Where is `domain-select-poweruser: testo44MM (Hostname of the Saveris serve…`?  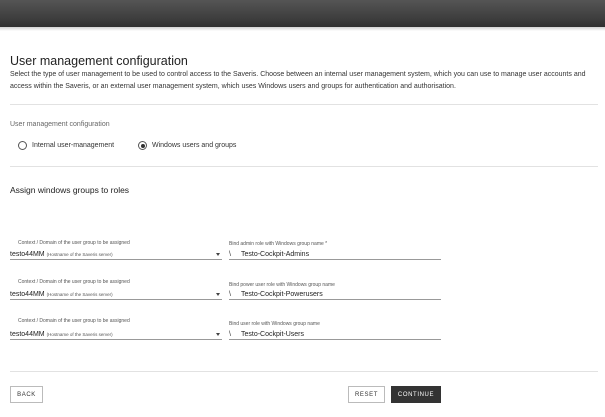 domain-select-poweruser: testo44MM (Hostname of the Saveris serve… is located at coordinates (116, 294).